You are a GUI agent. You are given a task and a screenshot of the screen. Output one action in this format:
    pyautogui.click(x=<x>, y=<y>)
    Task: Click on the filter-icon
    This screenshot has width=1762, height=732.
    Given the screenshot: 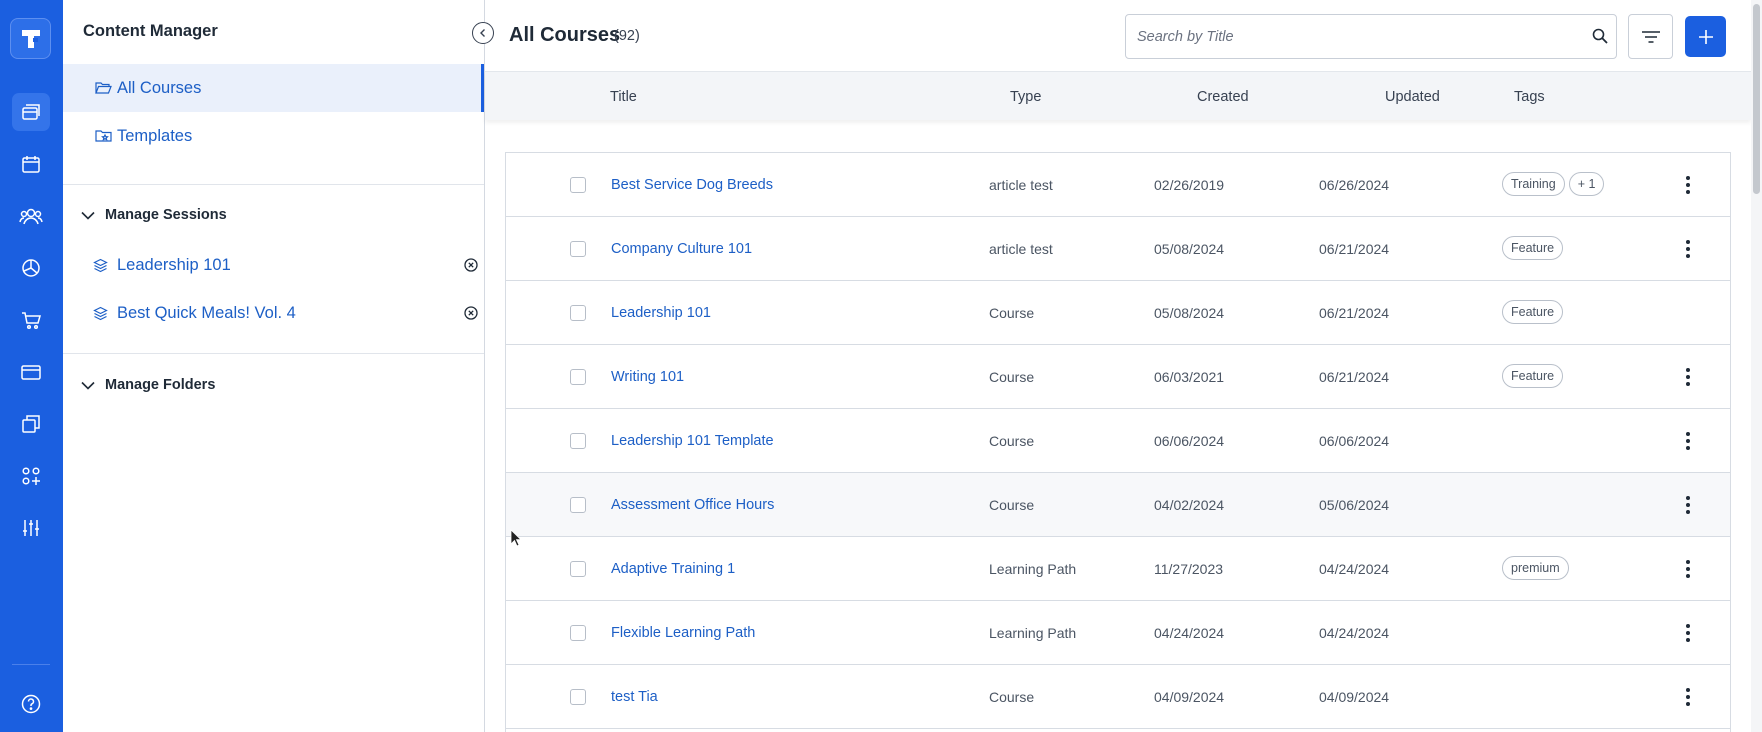 What is the action you would take?
    pyautogui.click(x=1650, y=36)
    